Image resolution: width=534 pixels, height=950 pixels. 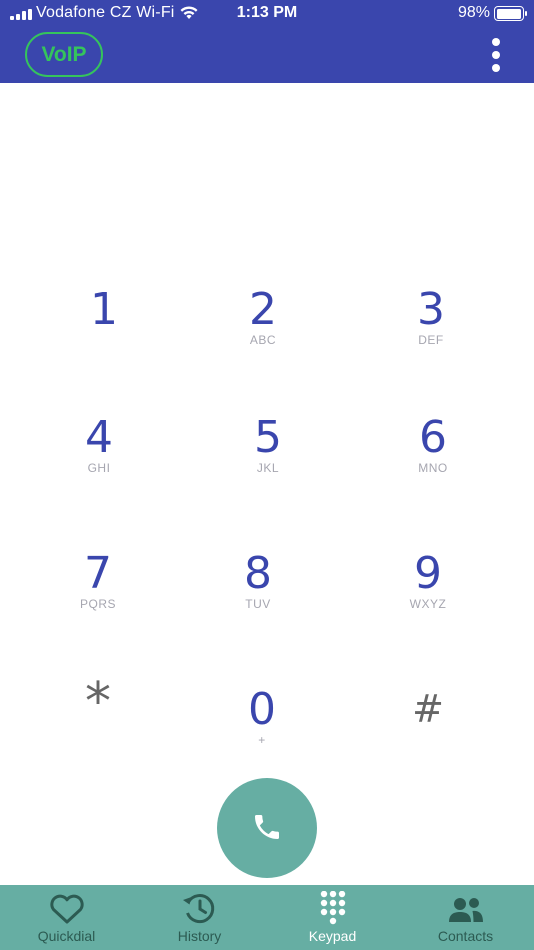 I want to click on tab-contacts: Contacts, so click(x=465, y=917).